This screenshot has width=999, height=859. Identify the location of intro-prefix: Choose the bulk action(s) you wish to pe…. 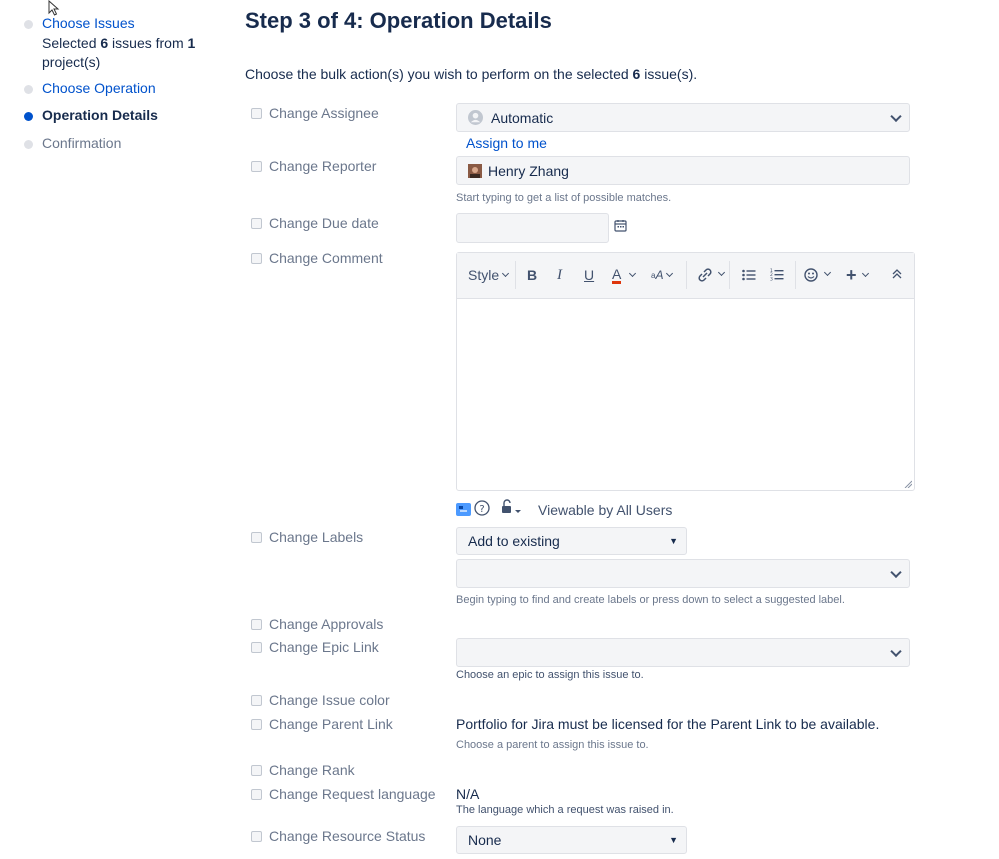
(439, 74).